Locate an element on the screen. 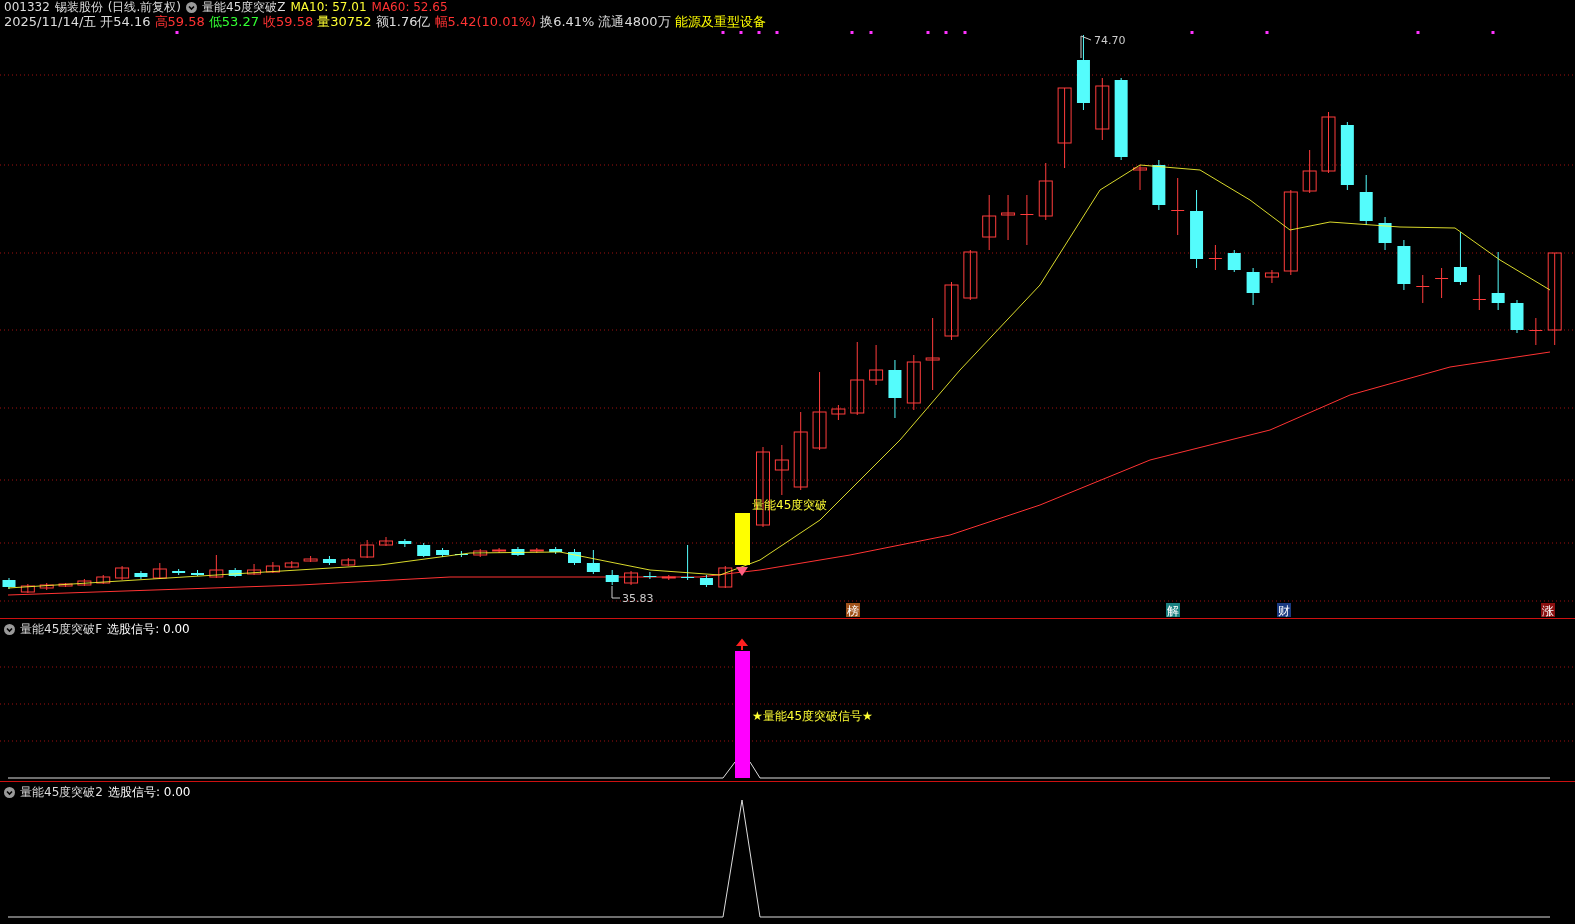 The width and height of the screenshot is (1575, 924). event-tag: 涨 is located at coordinates (1548, 610).